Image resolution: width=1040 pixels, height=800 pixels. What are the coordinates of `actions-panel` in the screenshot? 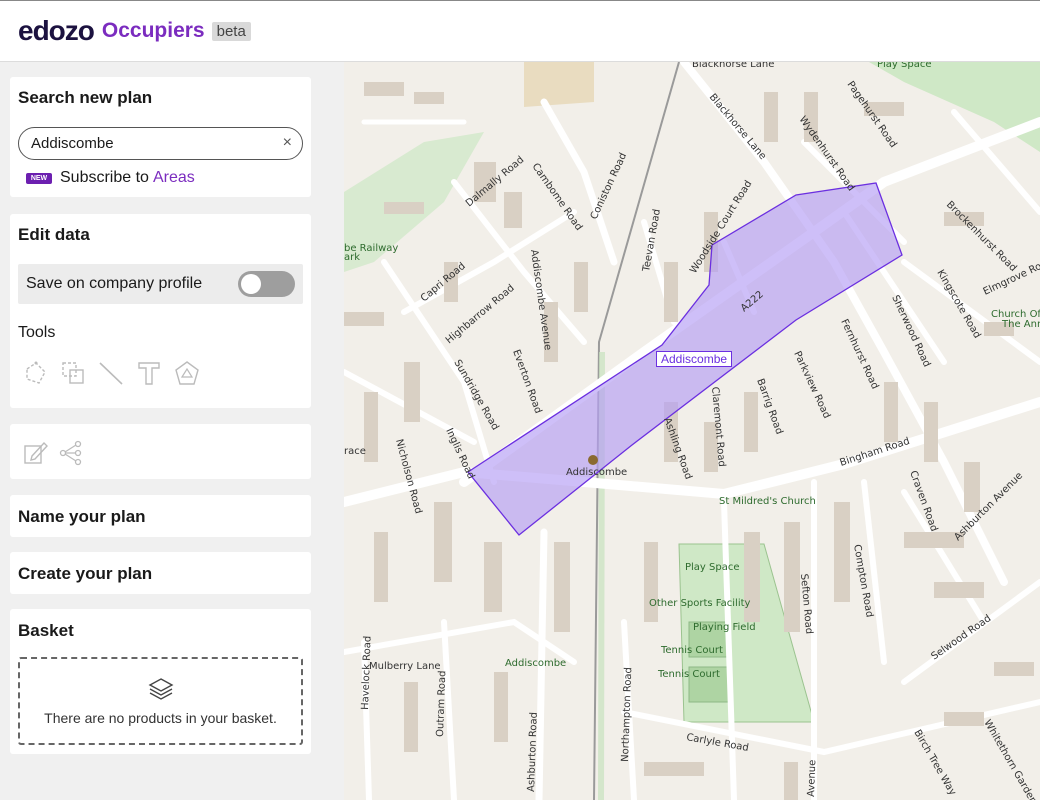 It's located at (160, 451).